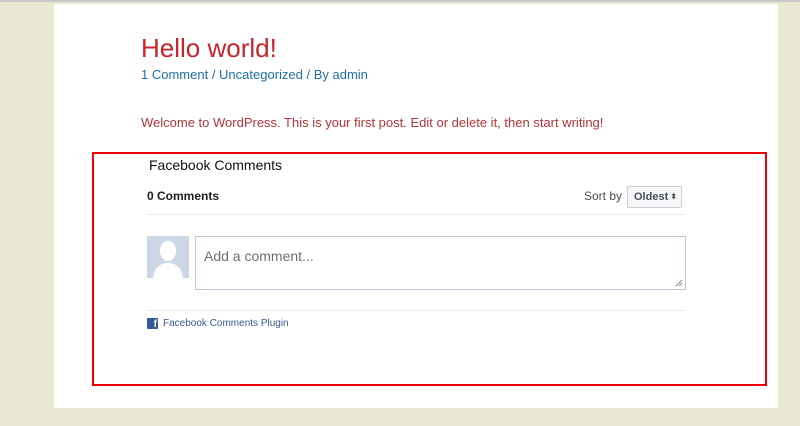 The image size is (800, 426). Describe the element at coordinates (174, 74) in the screenshot. I see `comments-link: 1 Comment` at that location.